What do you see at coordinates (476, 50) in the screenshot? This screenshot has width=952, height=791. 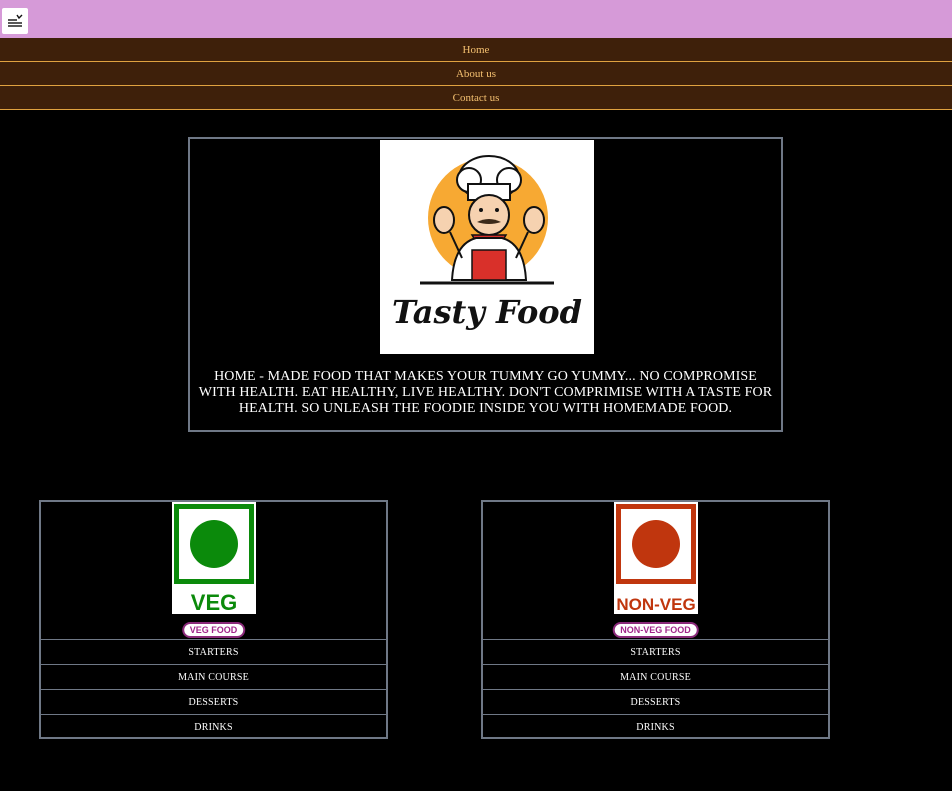 I see `nav-item-home: Home` at bounding box center [476, 50].